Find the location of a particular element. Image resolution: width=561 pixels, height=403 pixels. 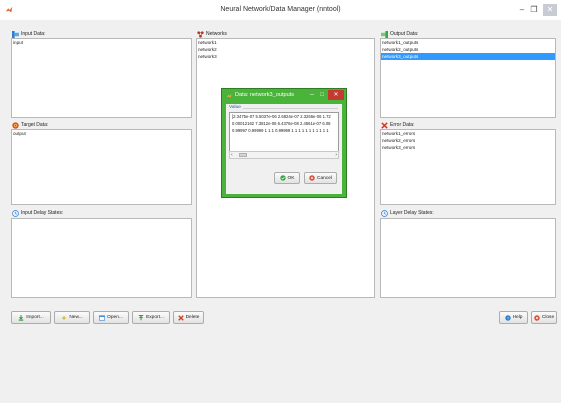

dialog-title: Data: network3_outputs is located at coordinates (265, 95).